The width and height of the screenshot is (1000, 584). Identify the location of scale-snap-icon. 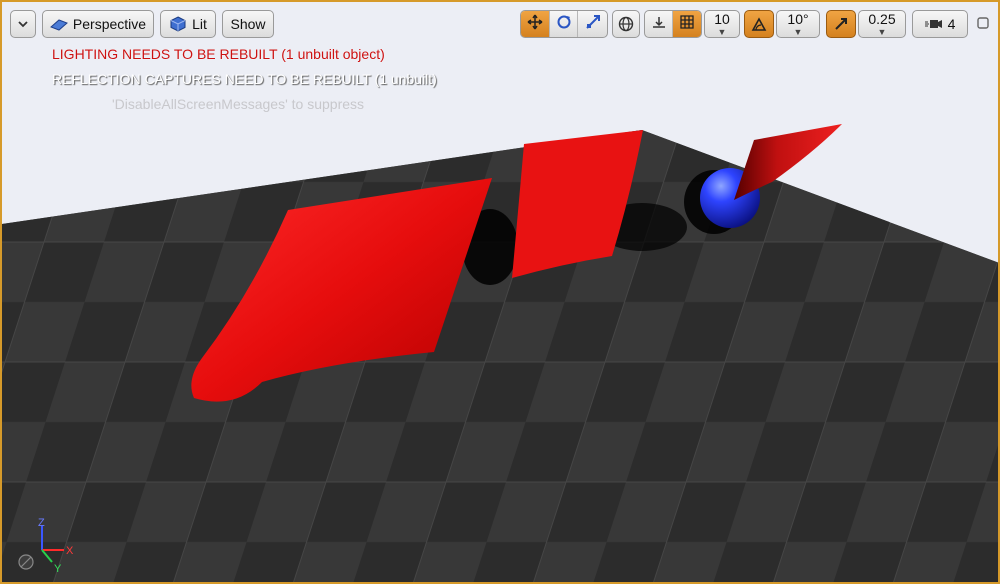
(841, 24).